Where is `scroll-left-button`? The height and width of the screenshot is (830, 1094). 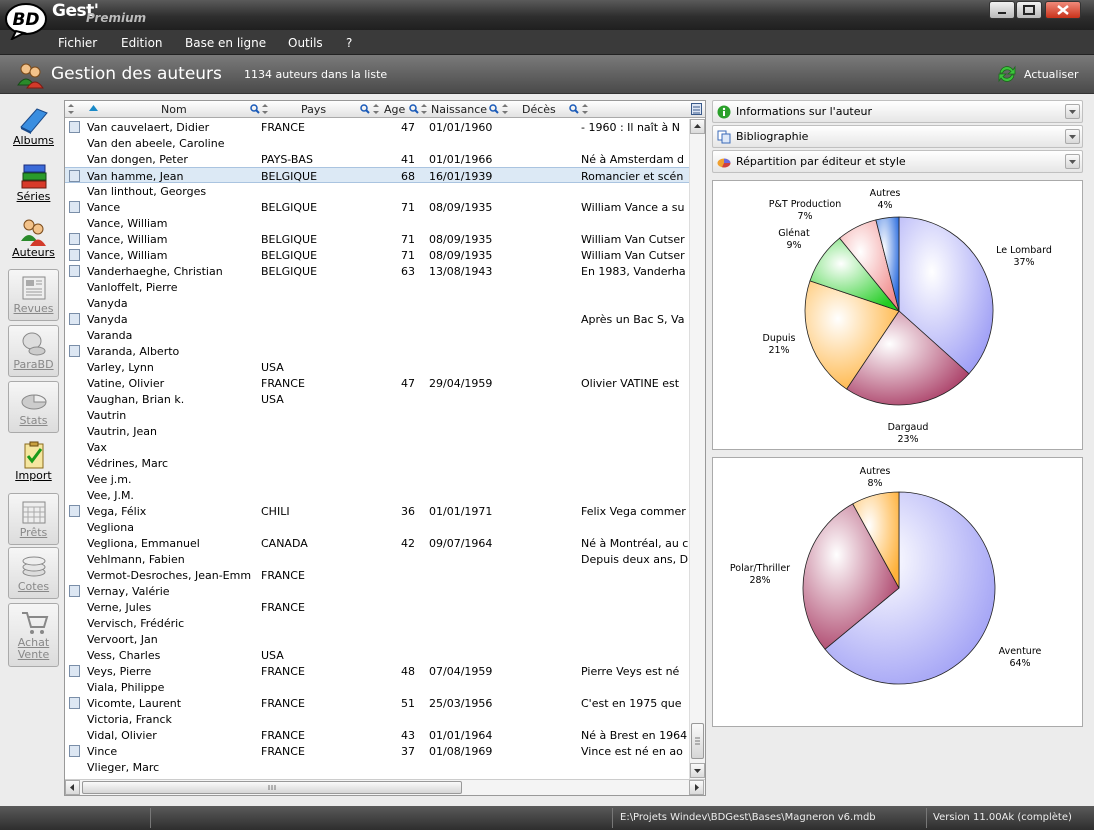 scroll-left-button is located at coordinates (72, 787).